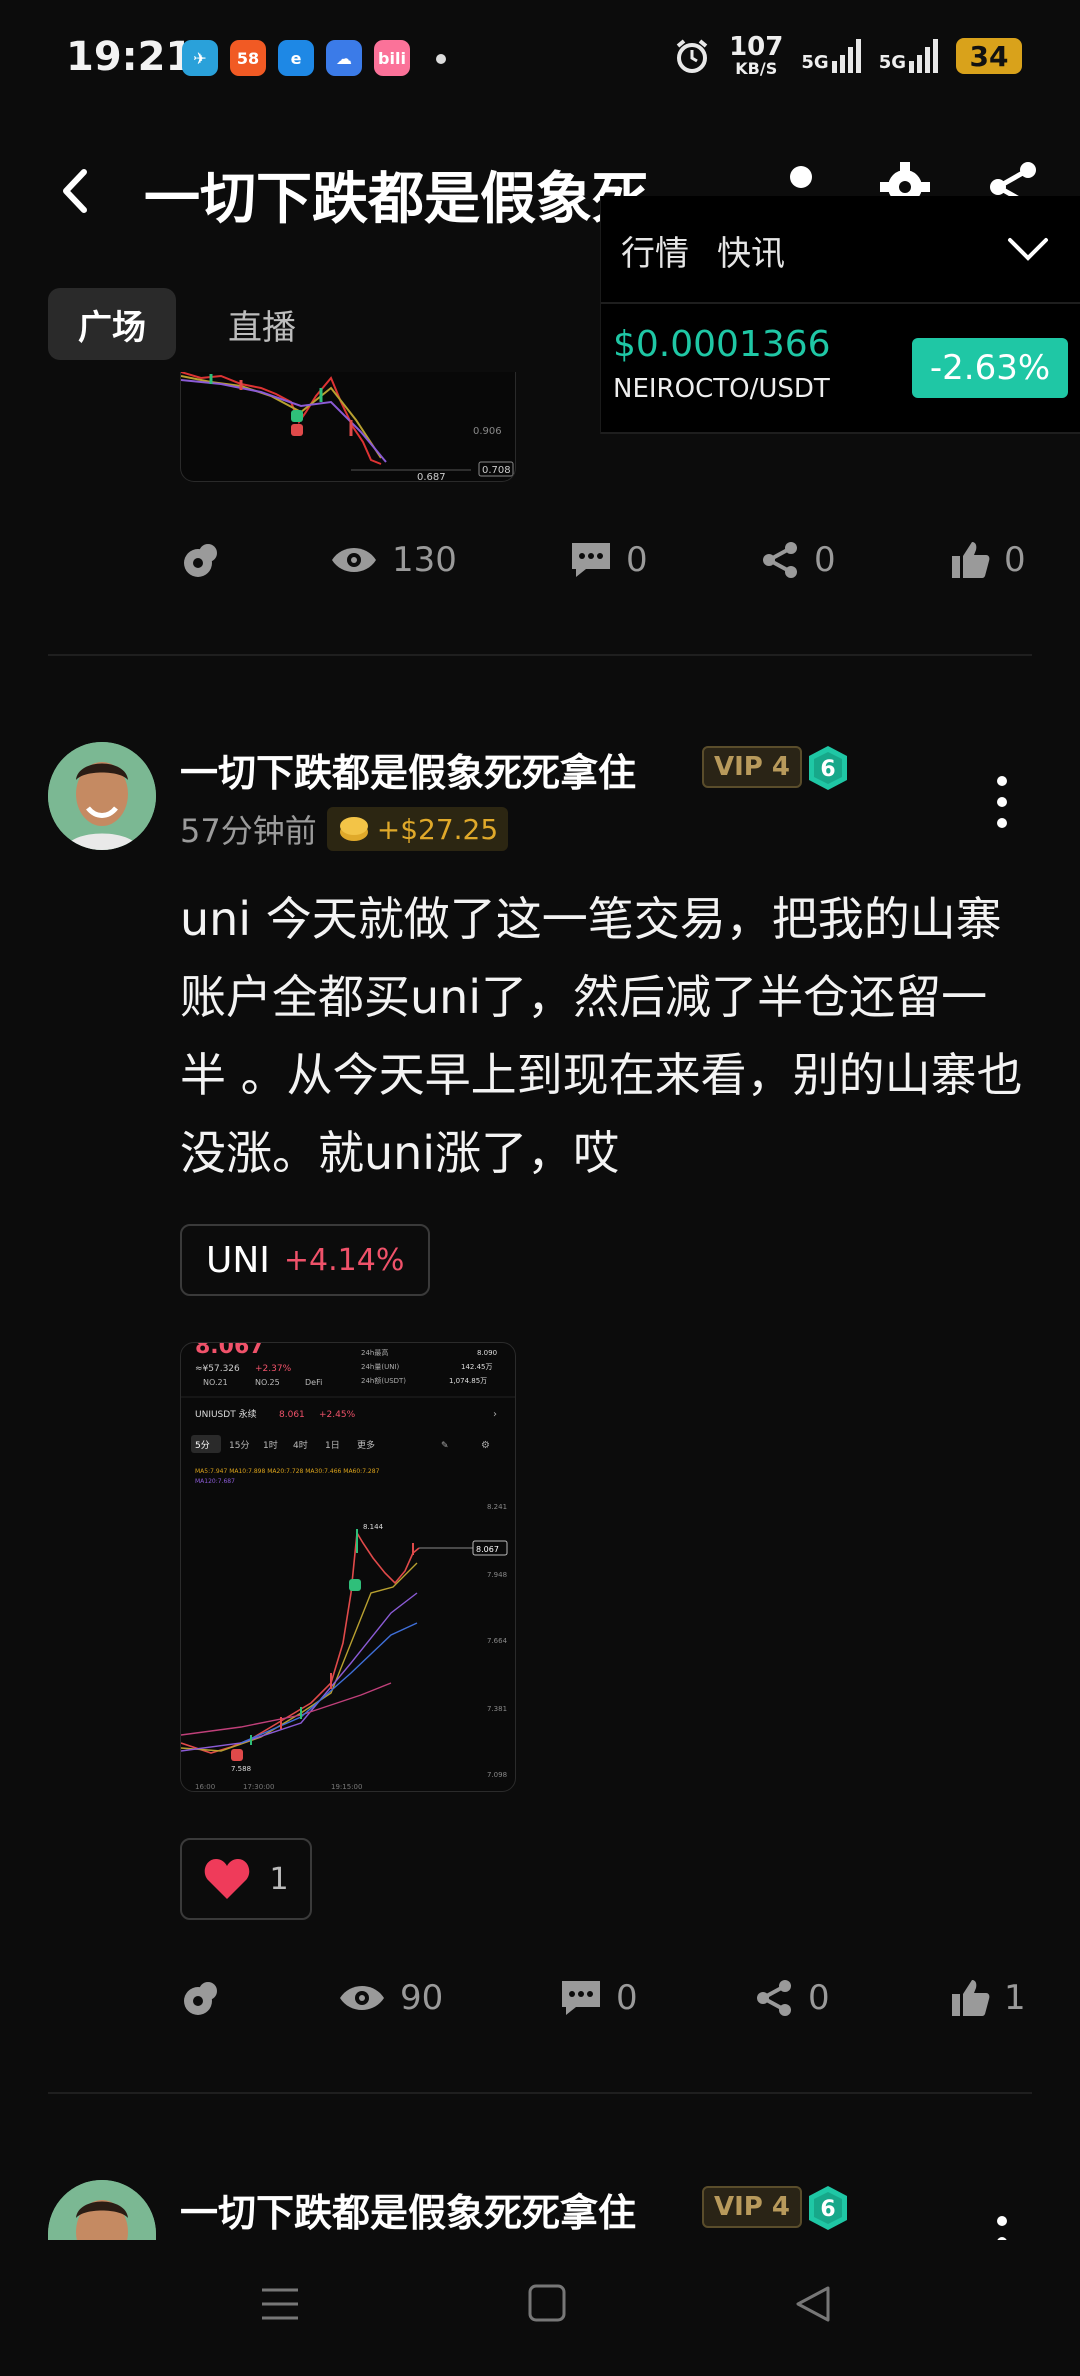  I want to click on net-speed-value: 107, so click(756, 47).